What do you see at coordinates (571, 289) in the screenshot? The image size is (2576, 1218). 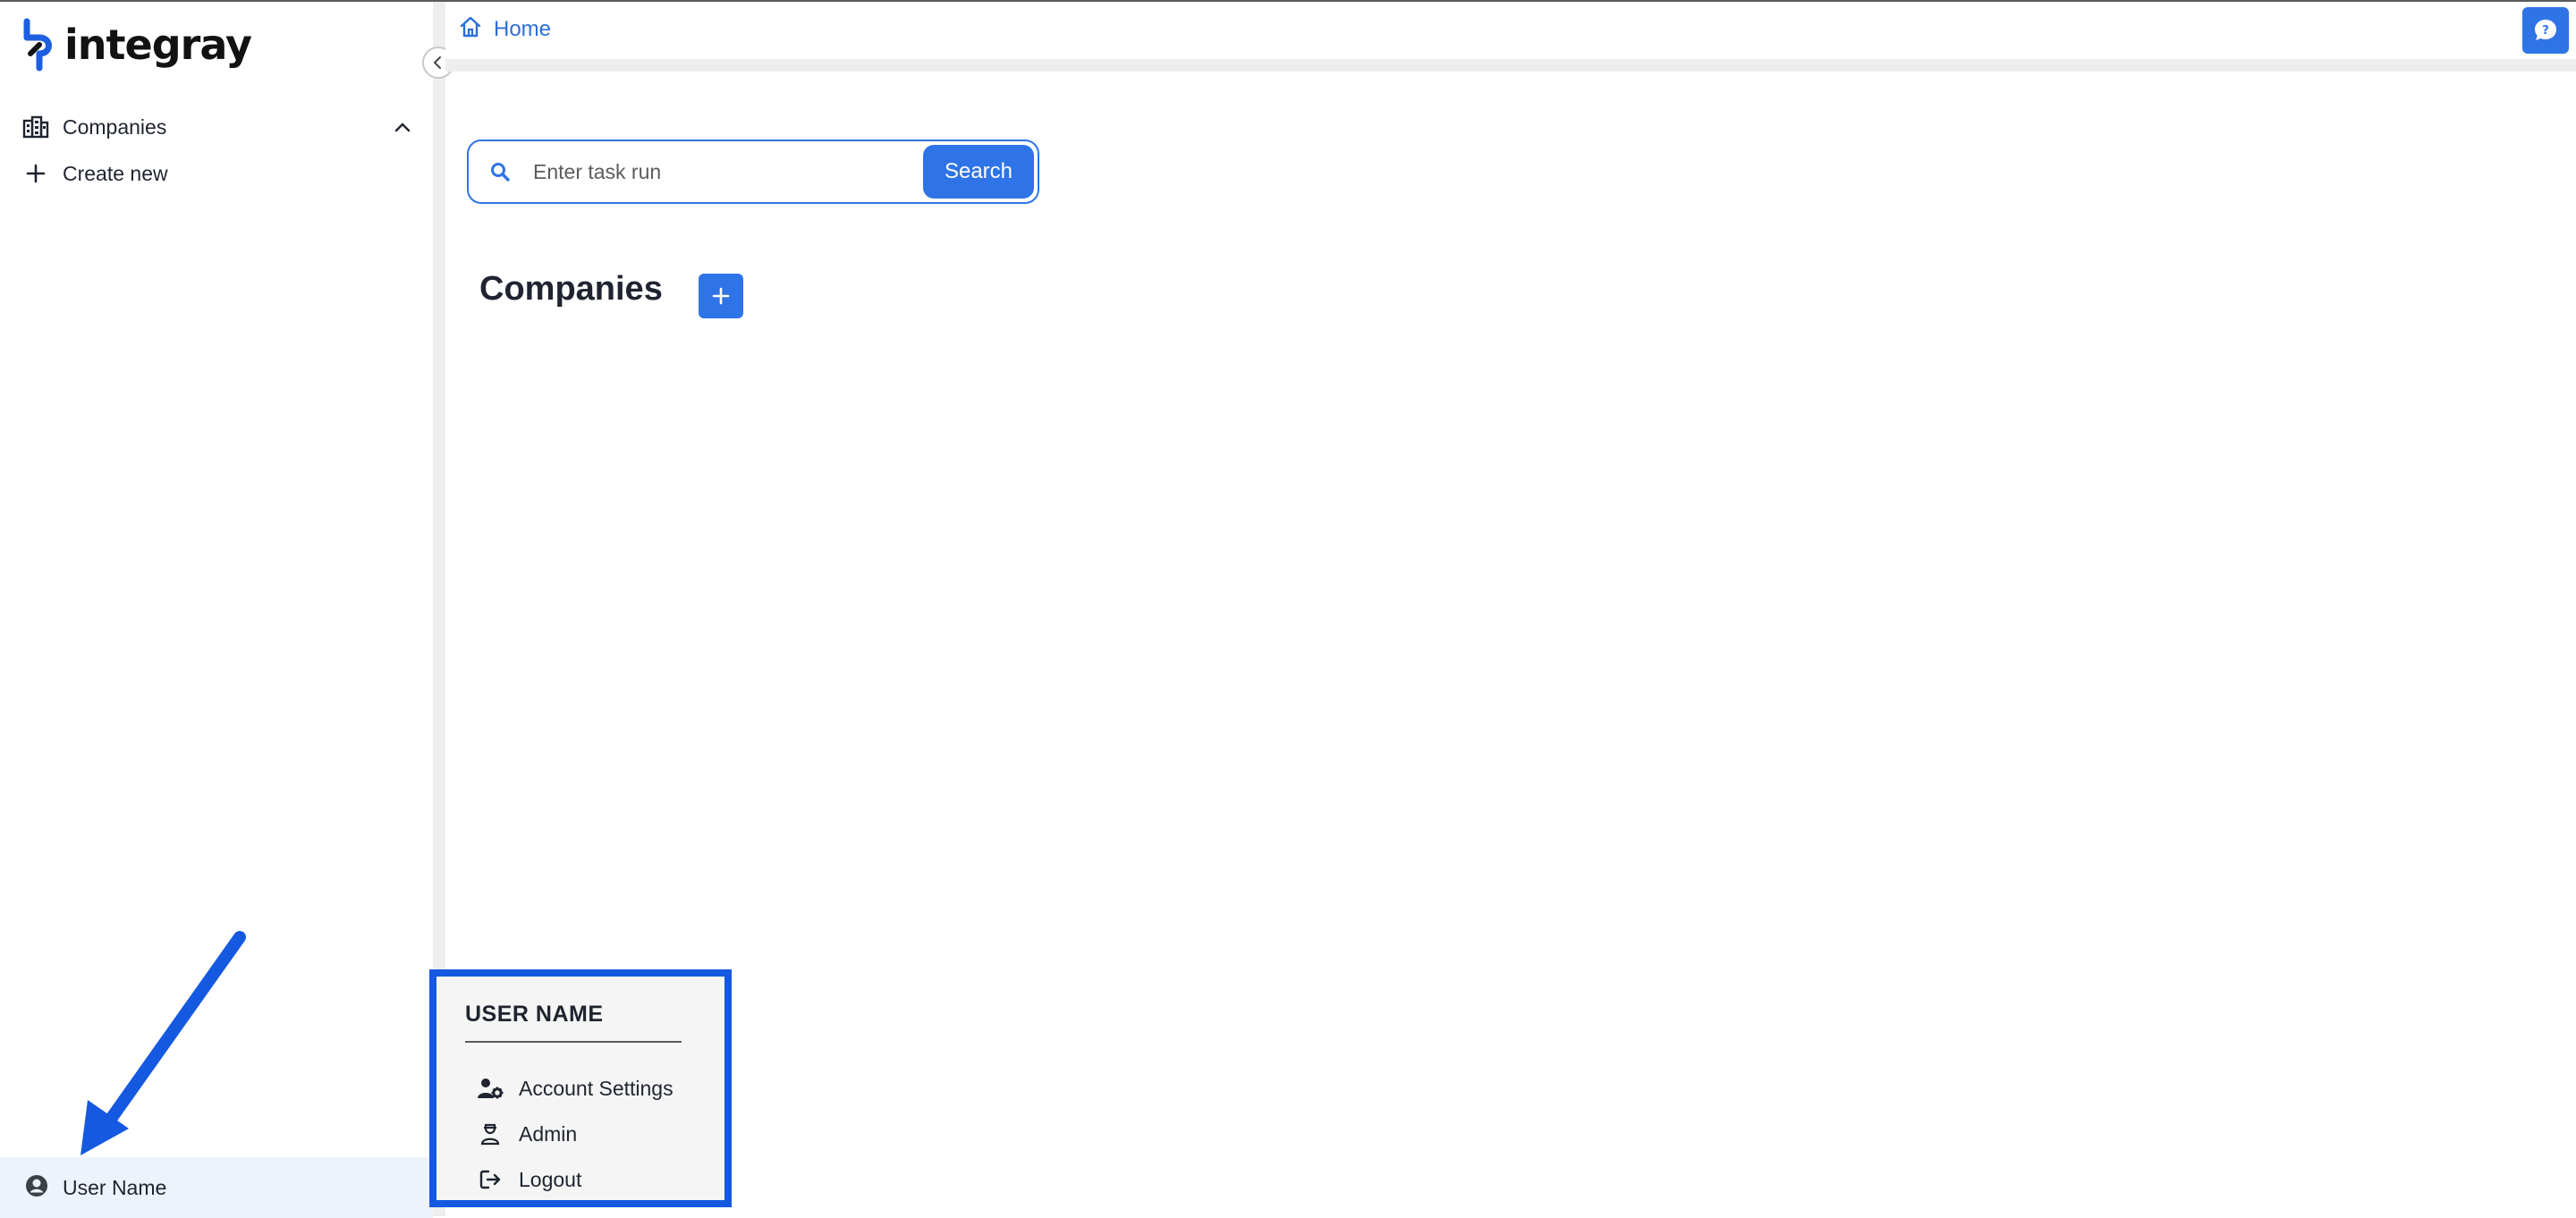 I see `page-title: Companies` at bounding box center [571, 289].